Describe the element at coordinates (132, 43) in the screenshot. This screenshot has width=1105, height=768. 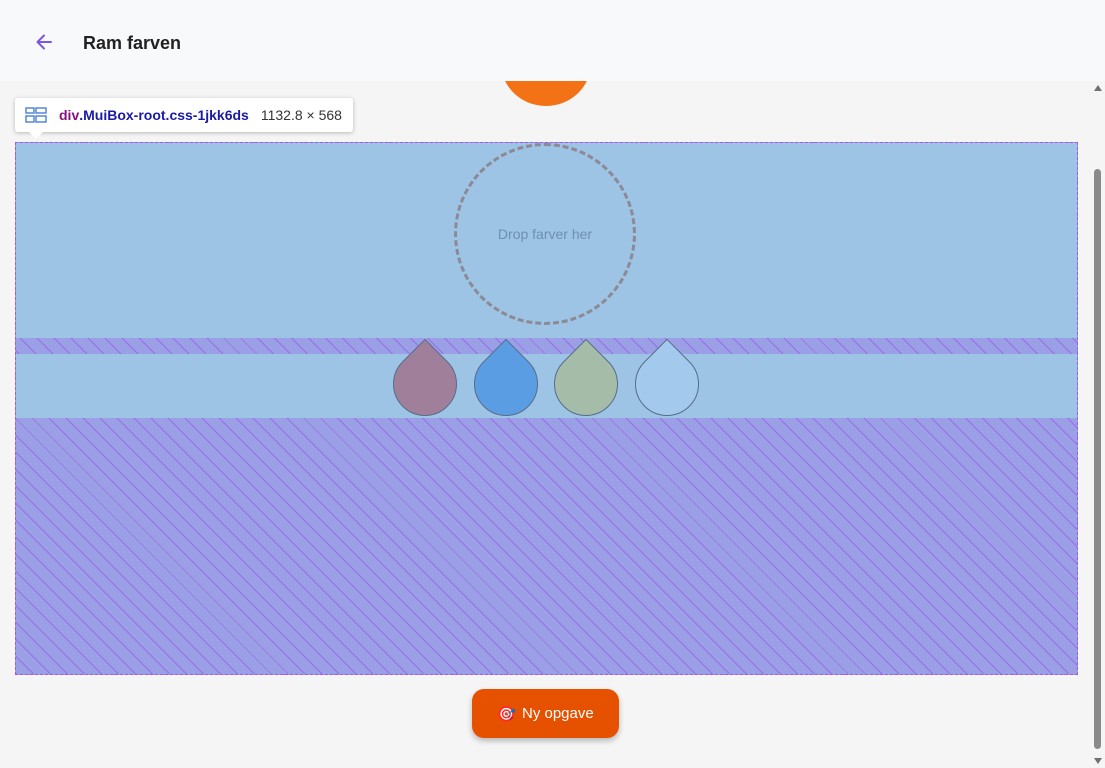
I see `page-title: Ram farven` at that location.